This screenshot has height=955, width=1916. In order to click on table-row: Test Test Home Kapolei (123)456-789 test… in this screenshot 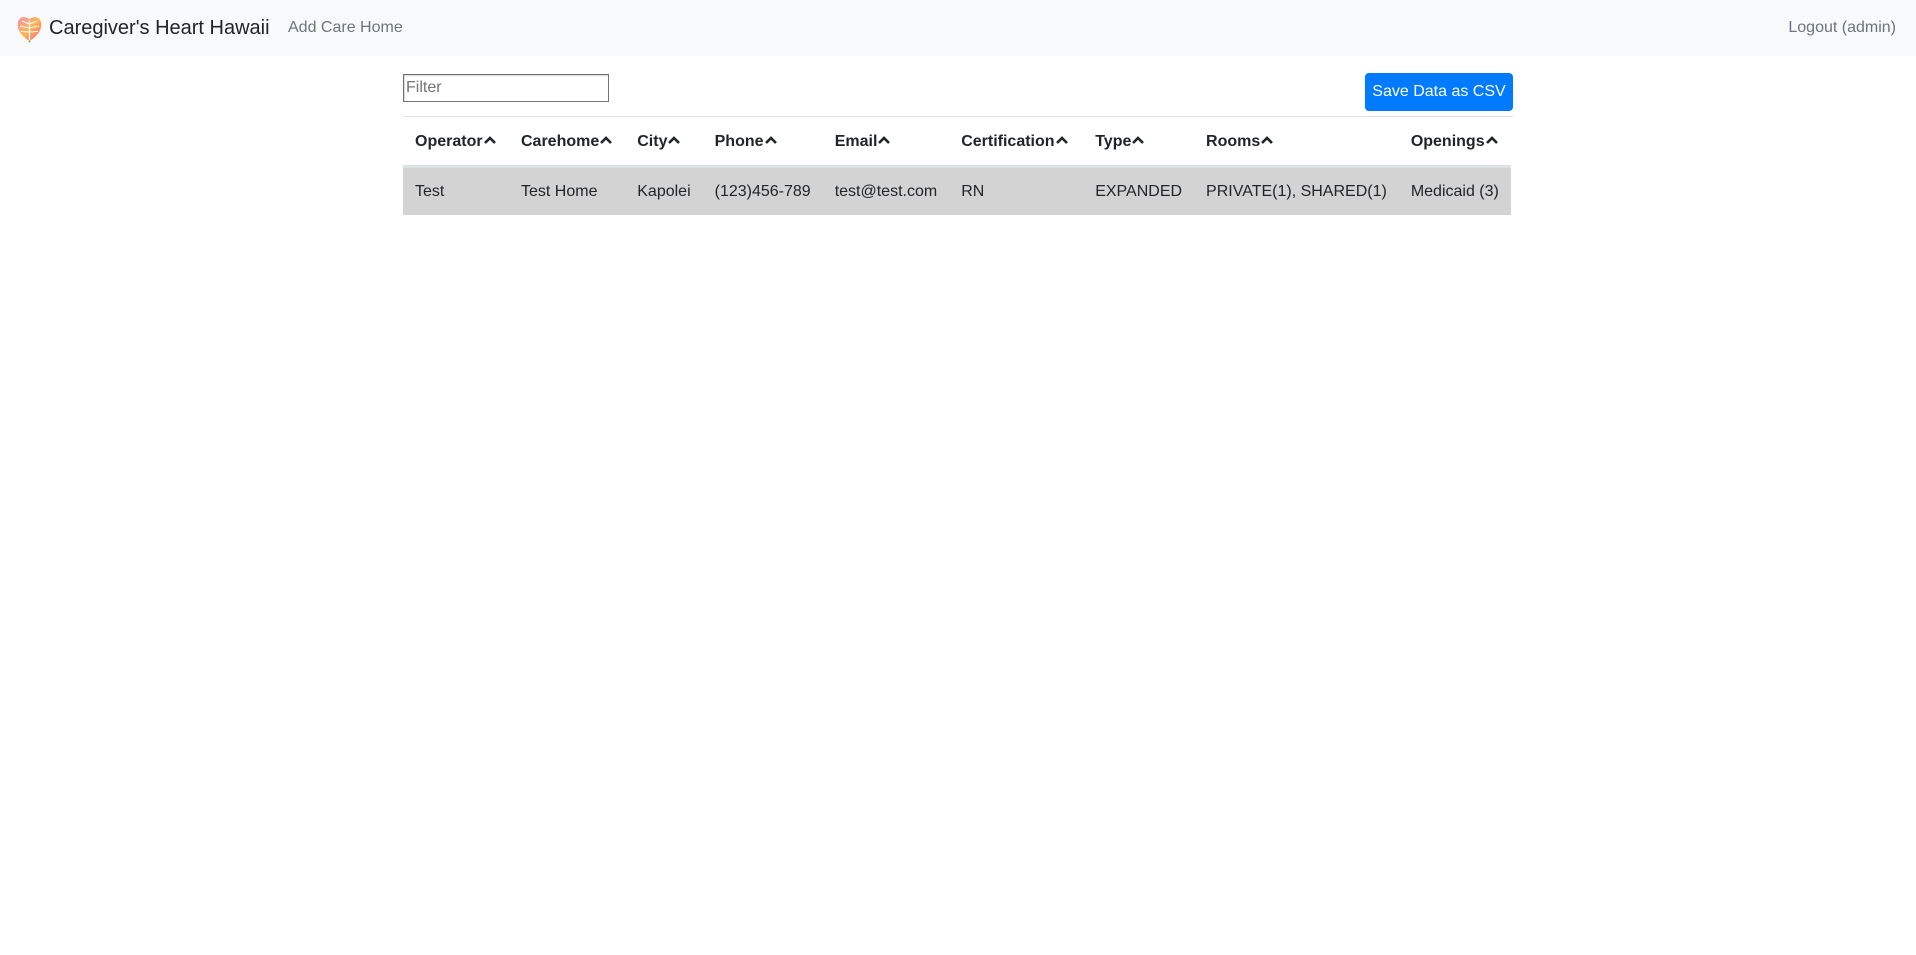, I will do `click(957, 190)`.